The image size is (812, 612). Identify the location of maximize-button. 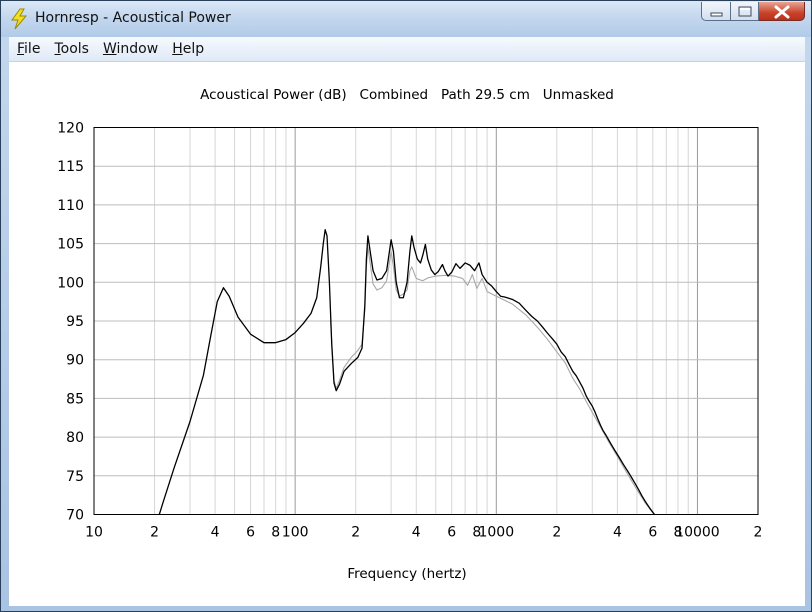
(745, 11).